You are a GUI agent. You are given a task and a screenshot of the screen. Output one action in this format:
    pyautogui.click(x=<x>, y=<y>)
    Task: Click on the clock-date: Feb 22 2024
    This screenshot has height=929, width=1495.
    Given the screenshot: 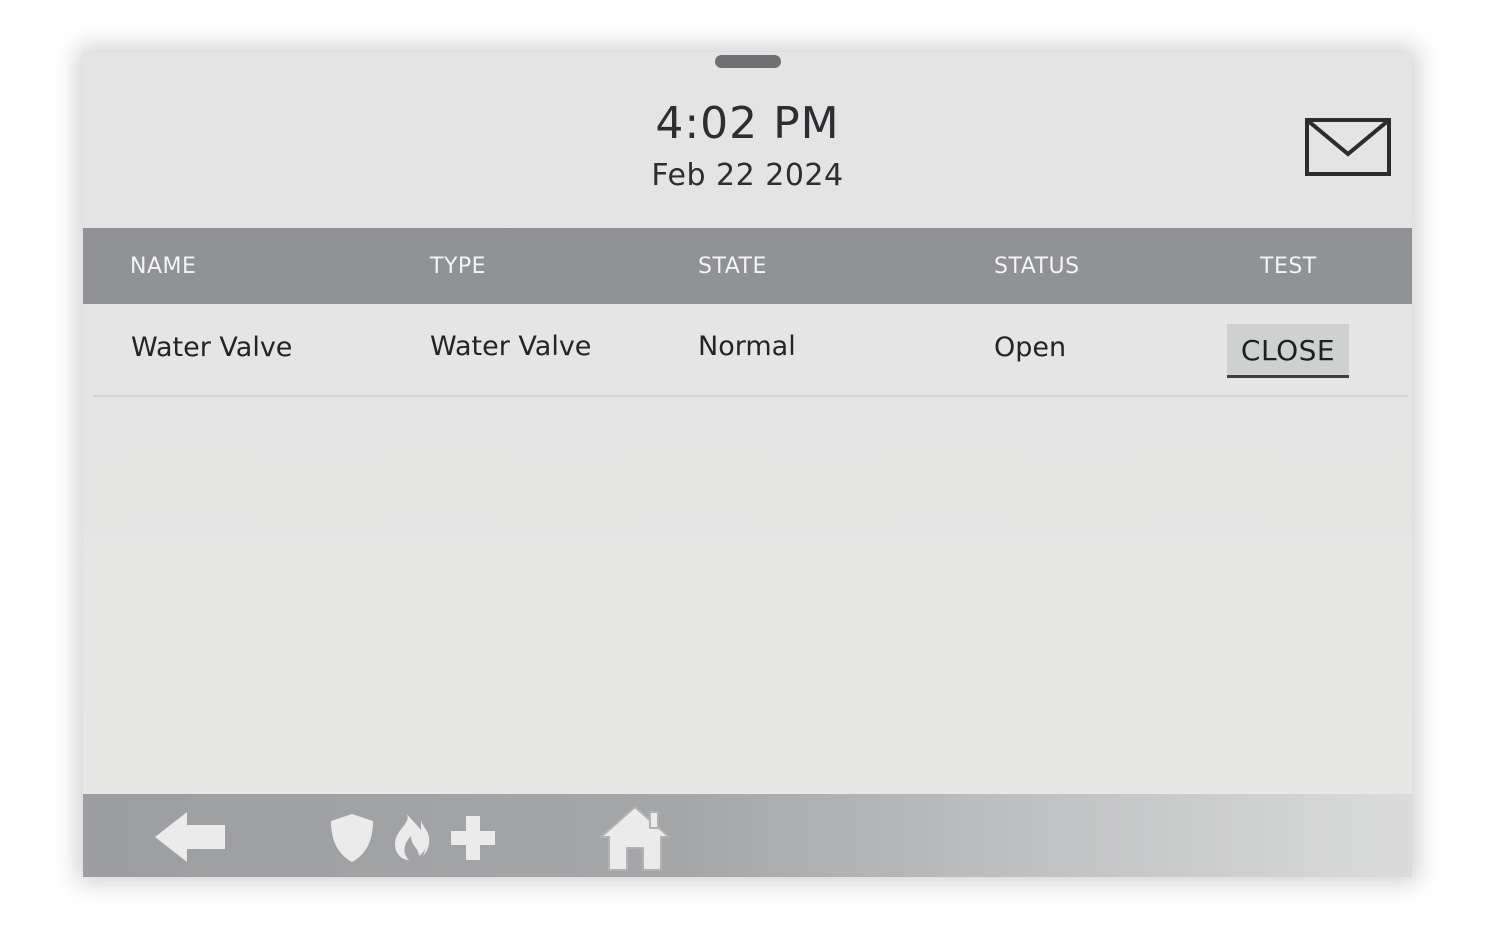 What is the action you would take?
    pyautogui.click(x=747, y=175)
    